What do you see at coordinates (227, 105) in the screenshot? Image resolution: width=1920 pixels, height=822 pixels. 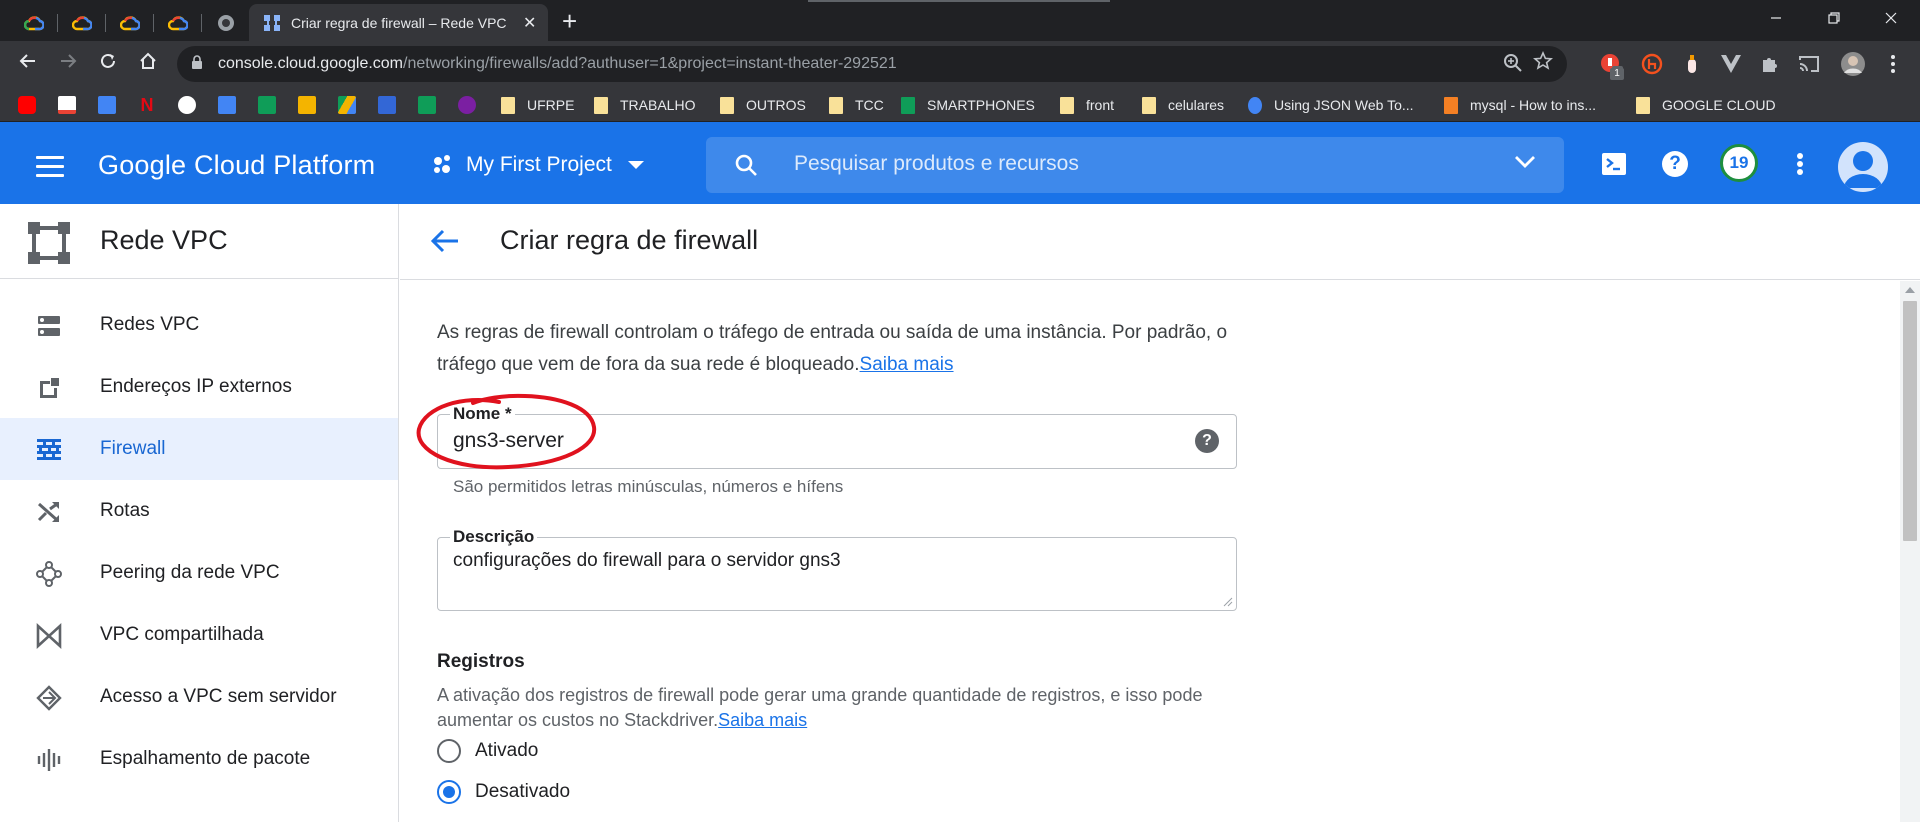 I see `google-docs-icon` at bounding box center [227, 105].